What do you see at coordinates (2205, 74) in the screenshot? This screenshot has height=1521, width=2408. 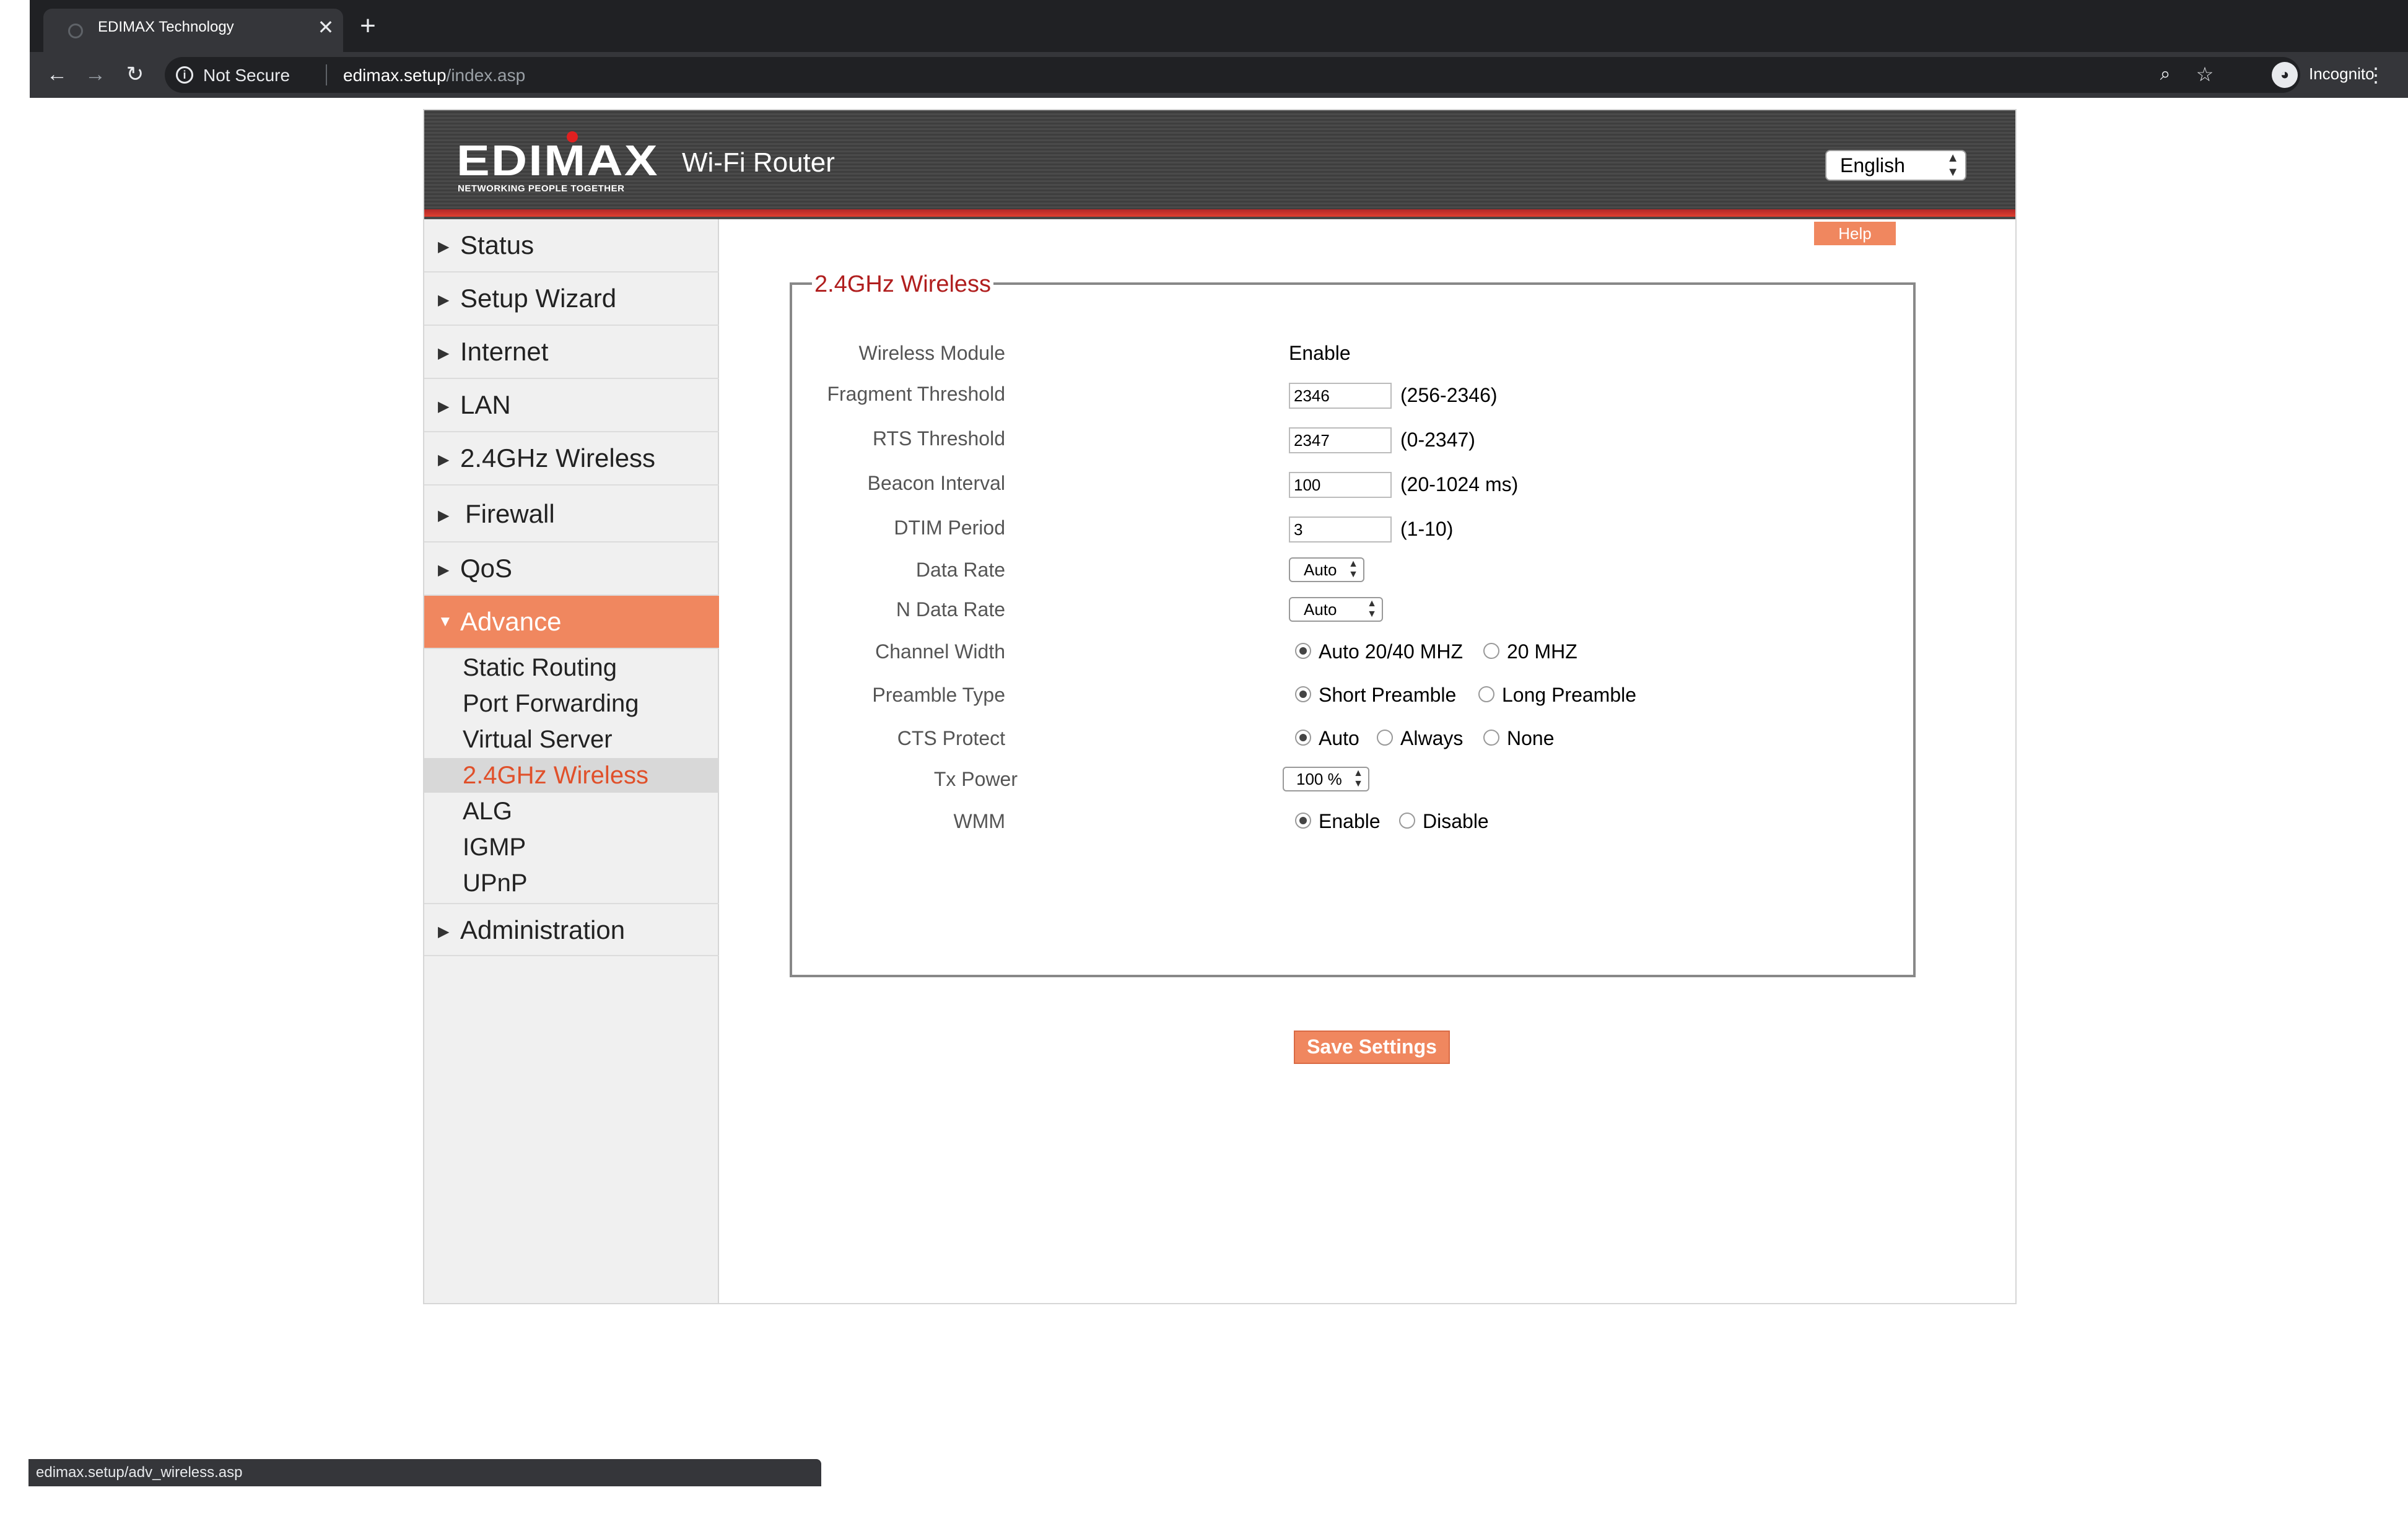 I see `bookmark-star-icon: ☆` at bounding box center [2205, 74].